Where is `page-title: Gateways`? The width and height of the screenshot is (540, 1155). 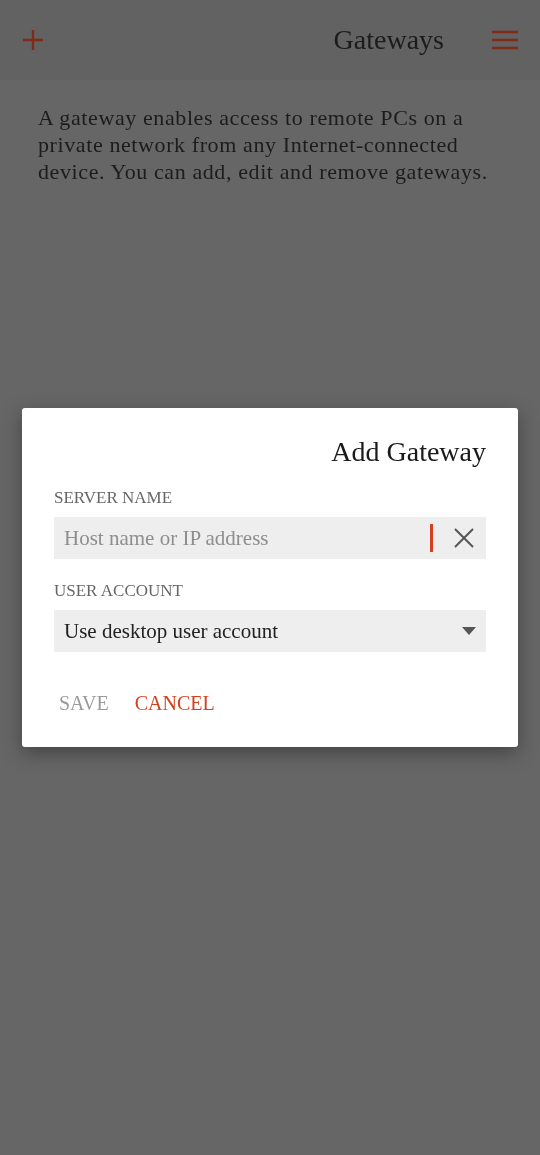 page-title: Gateways is located at coordinates (388, 40).